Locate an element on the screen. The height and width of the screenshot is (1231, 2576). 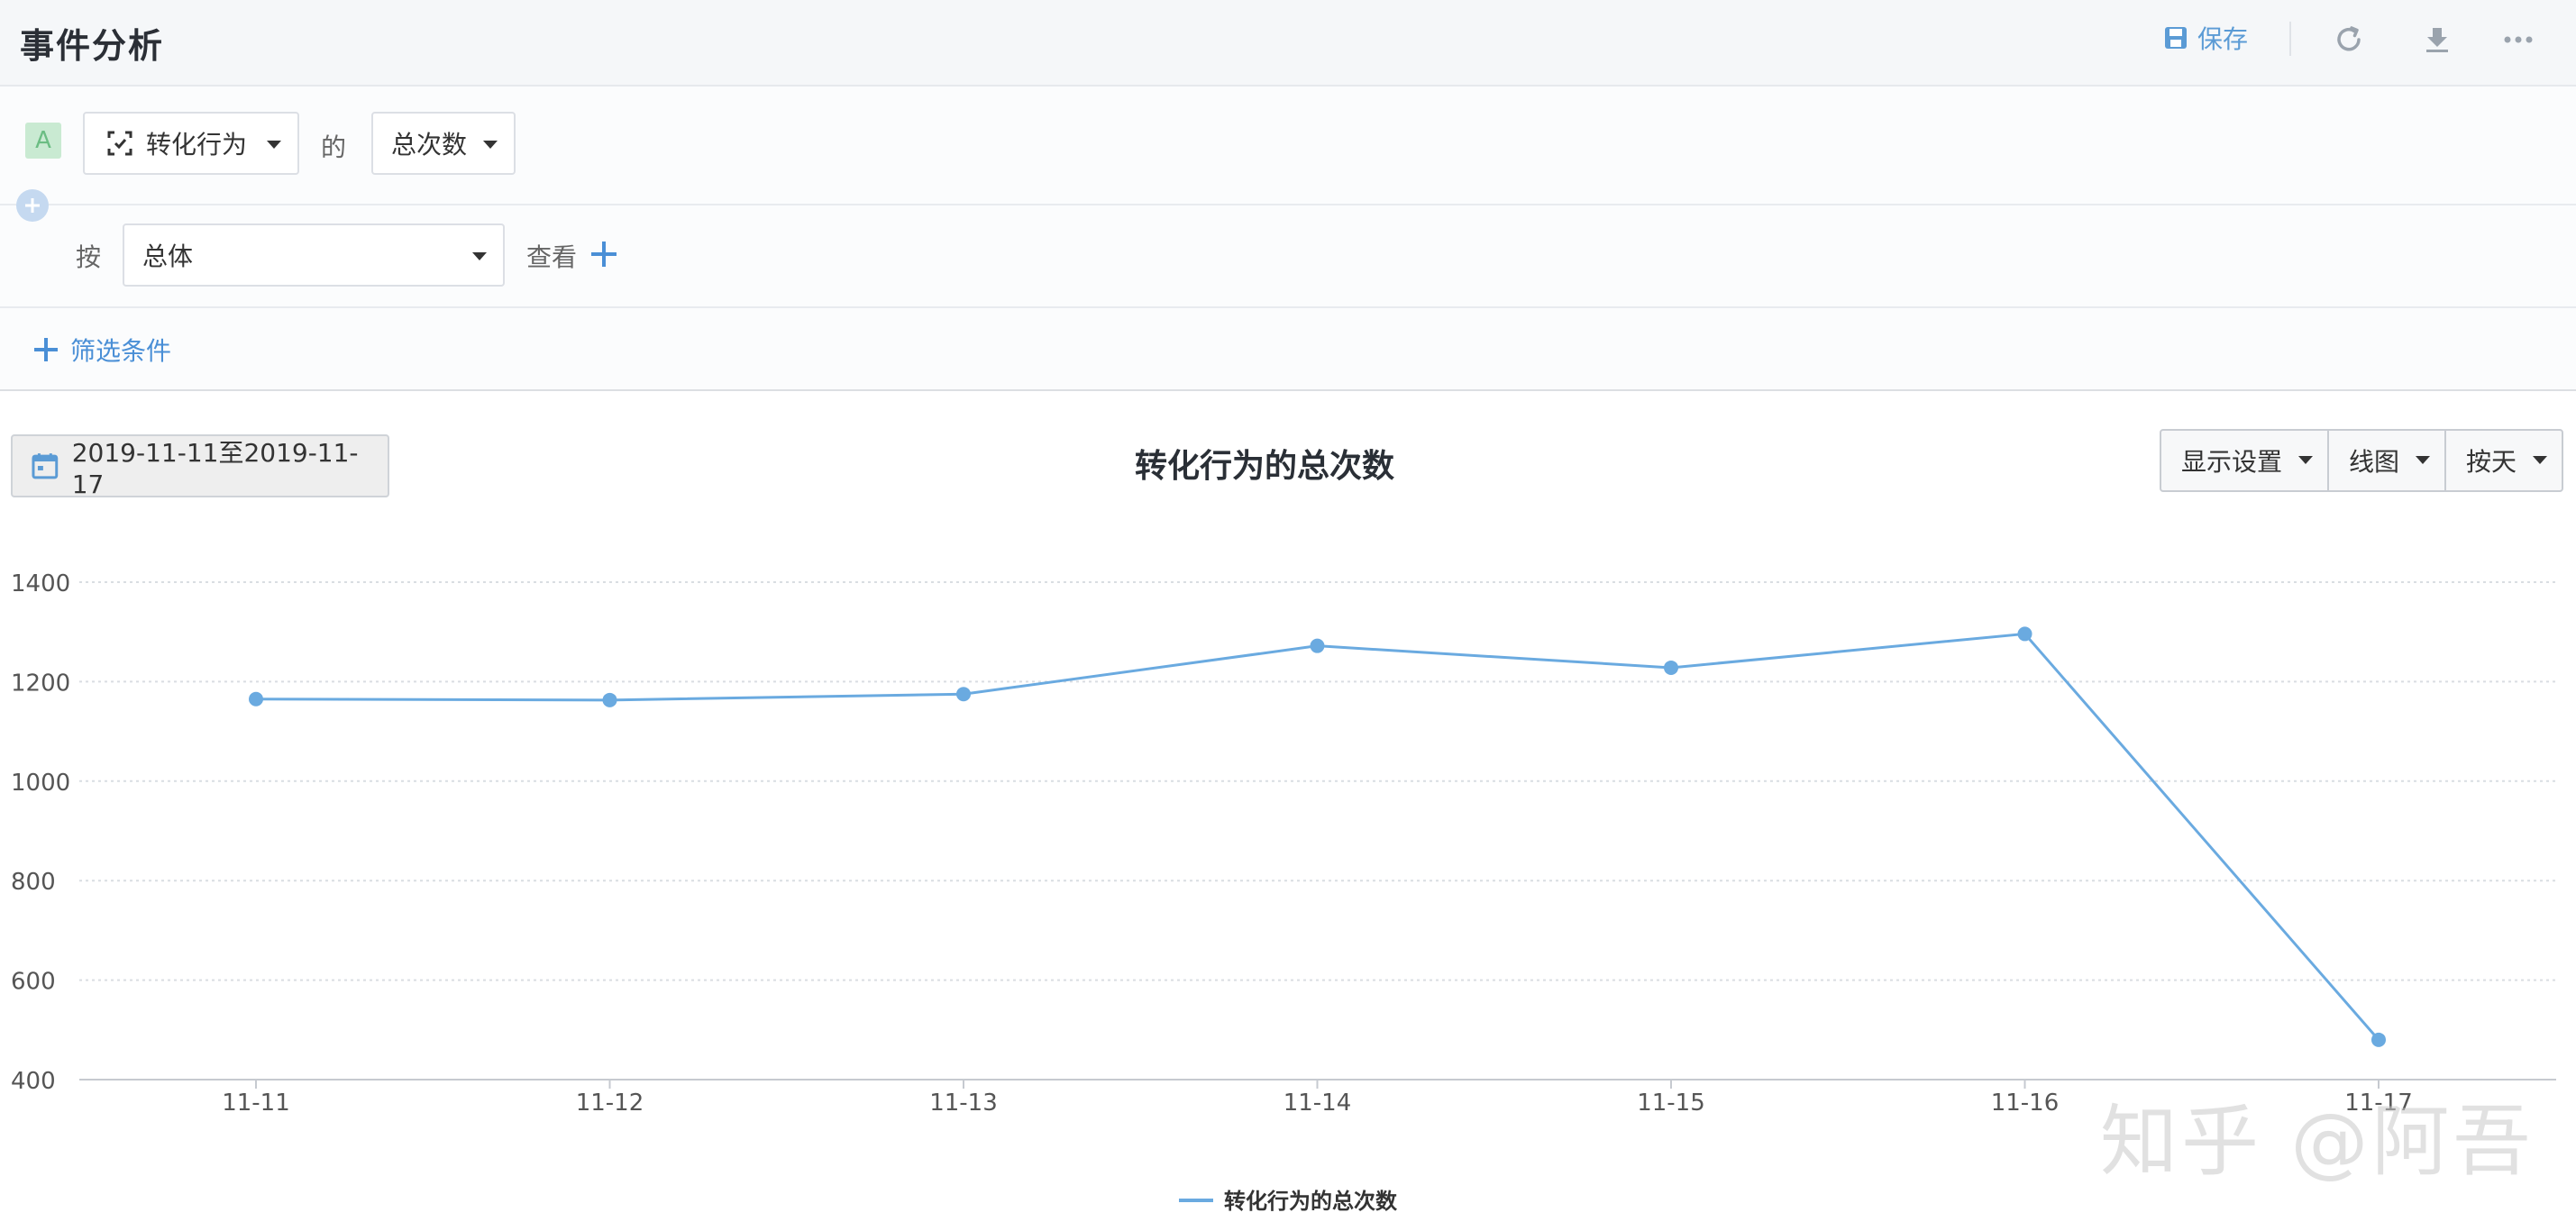
display-settings-dropdown: 显示设置 is located at coordinates (2245, 460).